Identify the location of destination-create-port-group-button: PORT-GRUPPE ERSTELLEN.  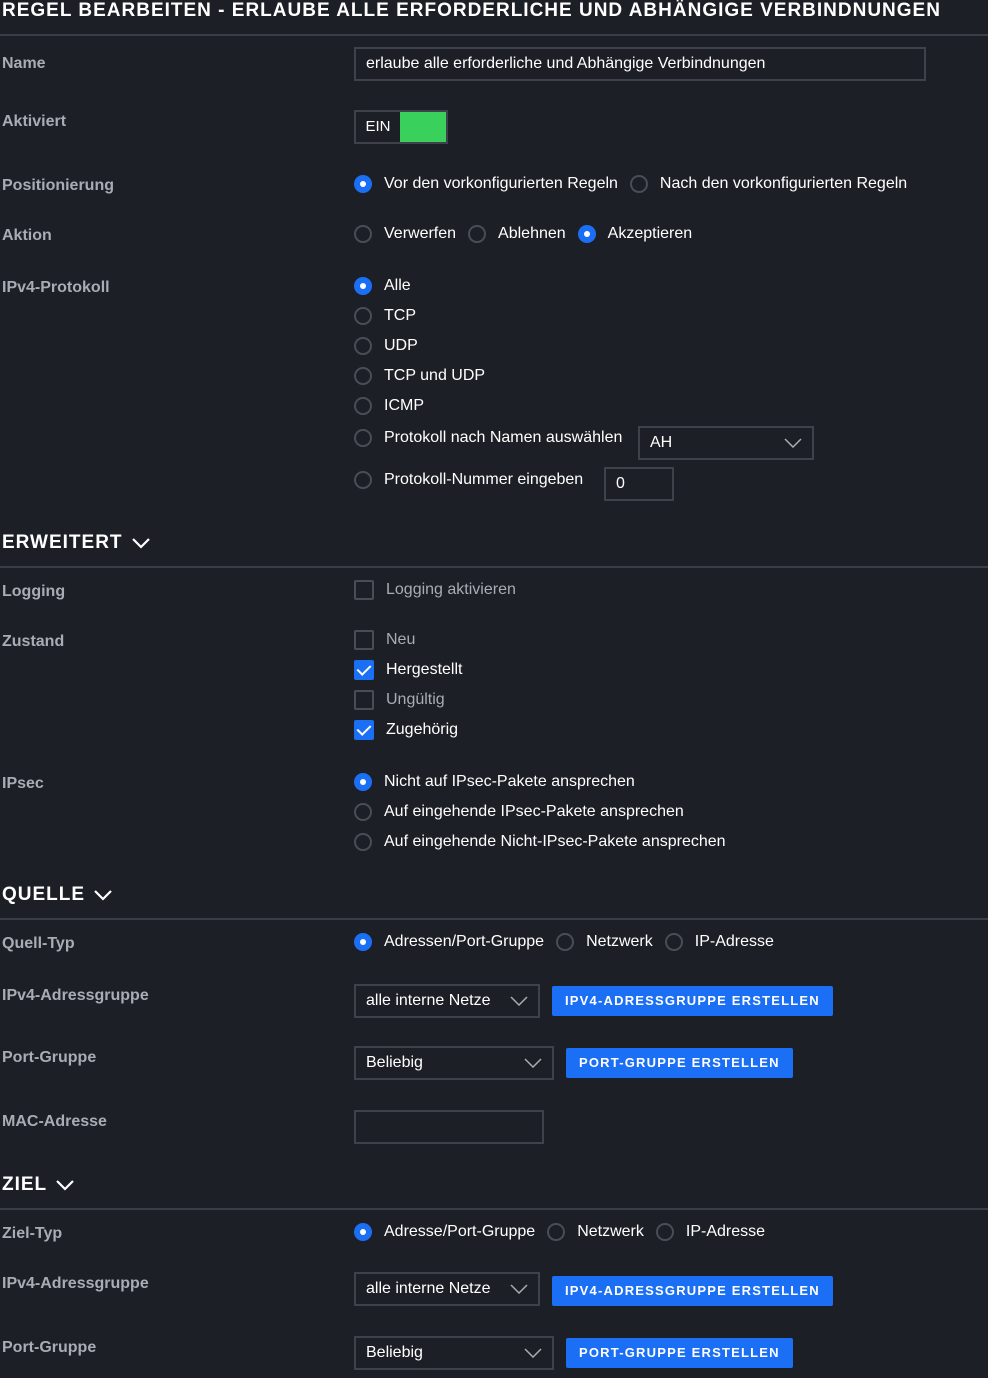
(679, 1353).